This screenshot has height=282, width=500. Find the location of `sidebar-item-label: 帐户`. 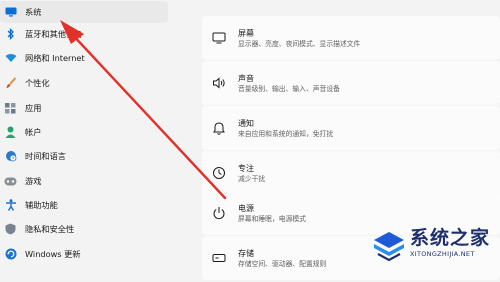

sidebar-item-label: 帐户 is located at coordinates (33, 132).